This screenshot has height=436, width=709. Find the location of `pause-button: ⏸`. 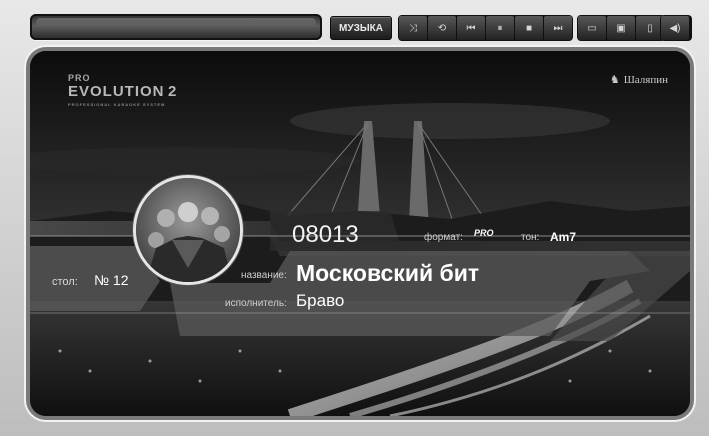

pause-button: ⏸ is located at coordinates (500, 28).